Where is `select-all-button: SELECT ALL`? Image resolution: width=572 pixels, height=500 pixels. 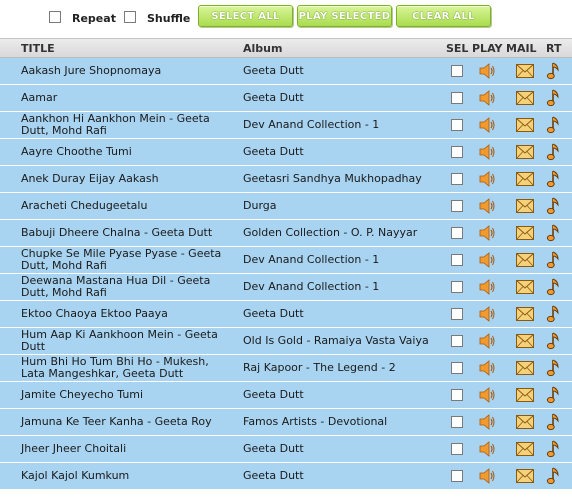 select-all-button: SELECT ALL is located at coordinates (245, 16).